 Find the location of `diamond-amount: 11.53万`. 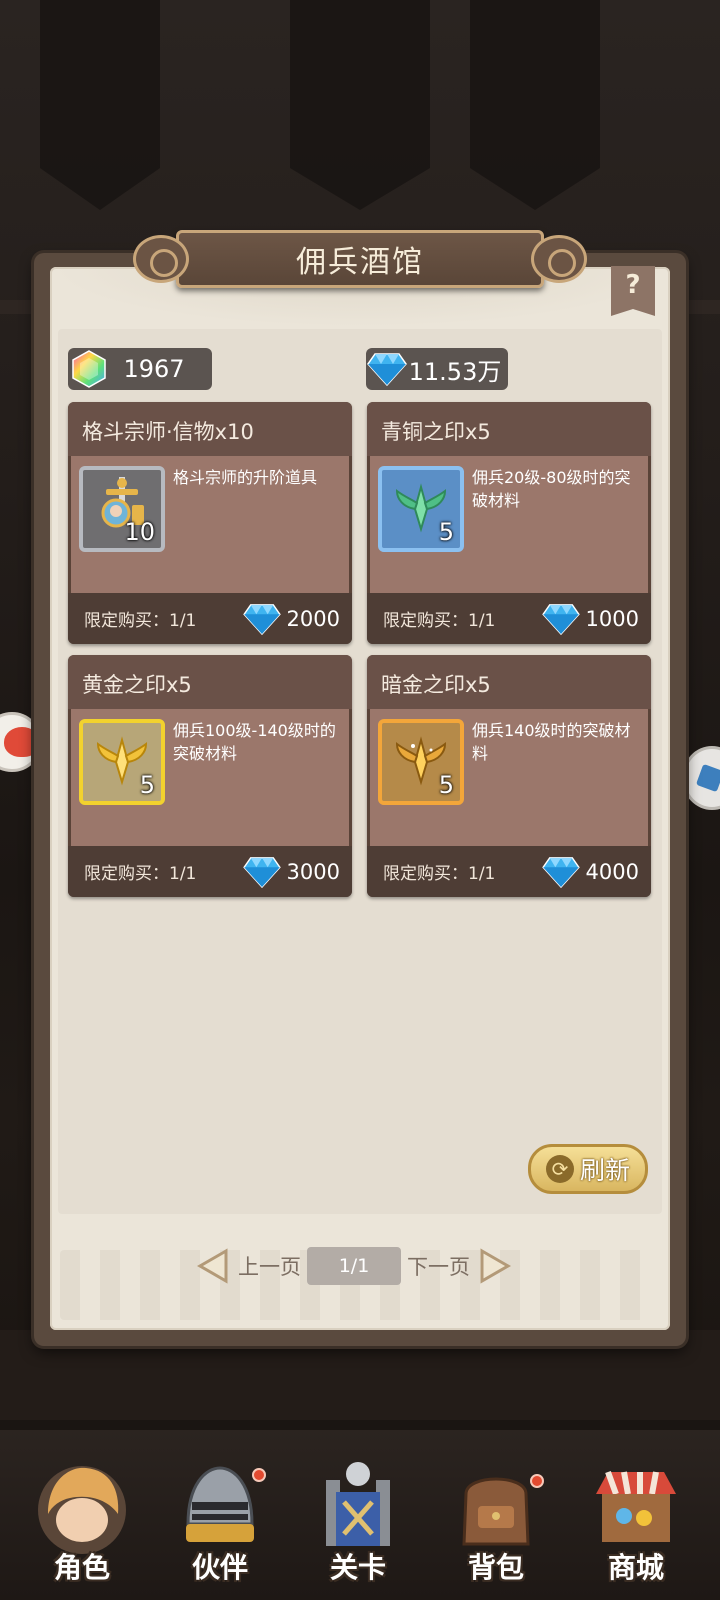

diamond-amount: 11.53万 is located at coordinates (455, 371).